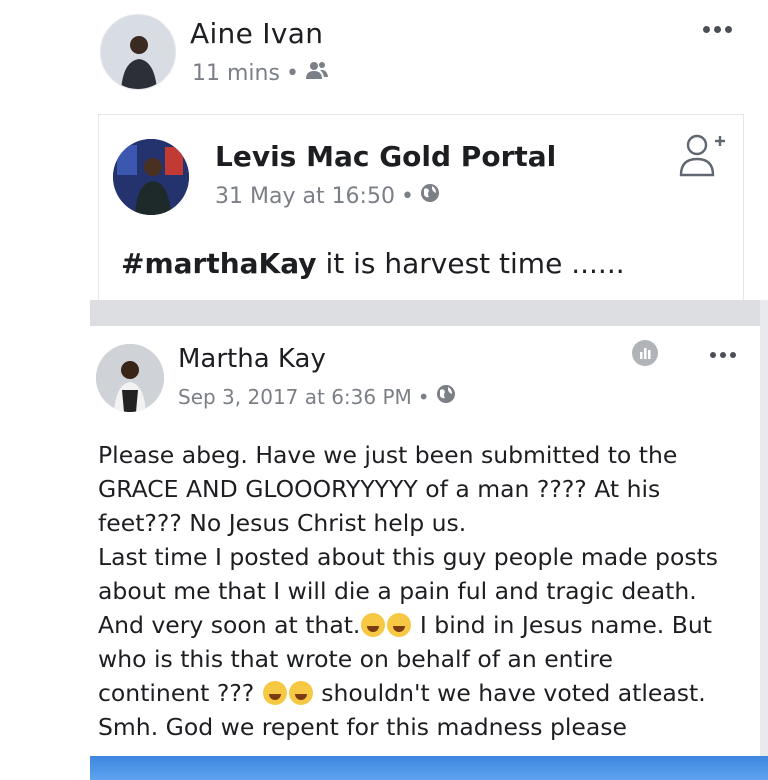  I want to click on post-meta: 11 mins •, so click(260, 73).